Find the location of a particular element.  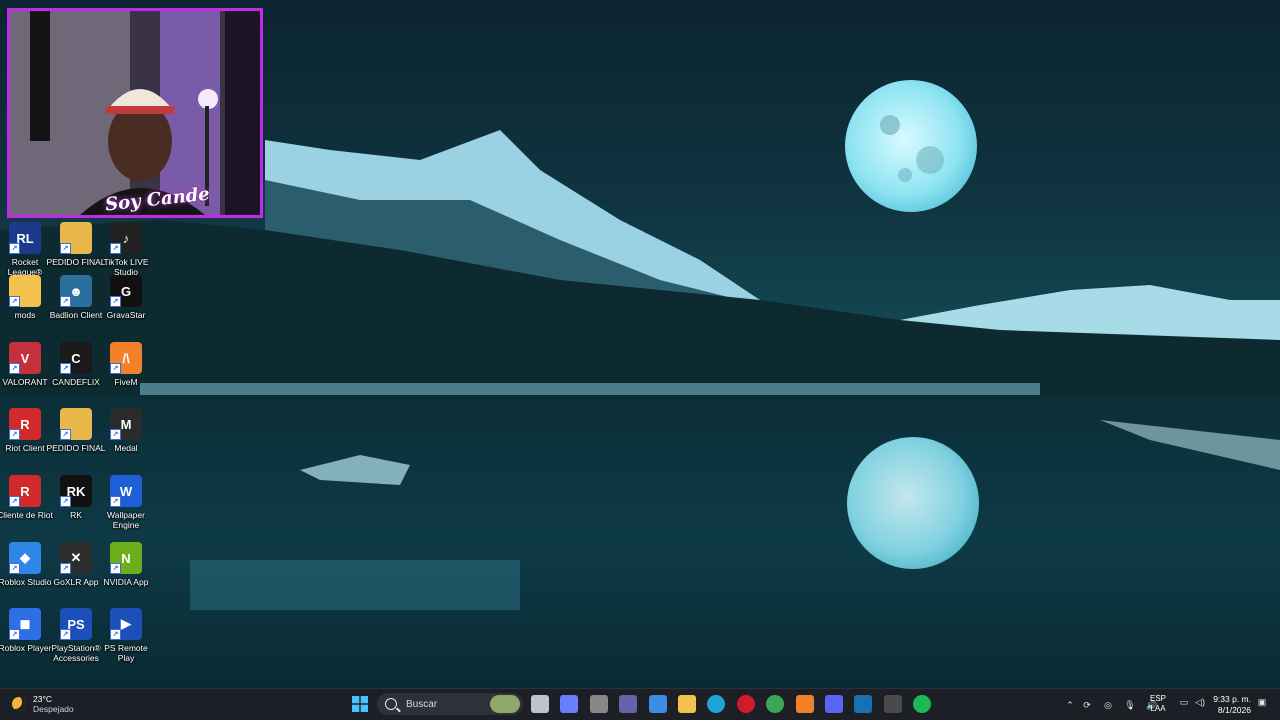

chrome-icon is located at coordinates (775, 704).